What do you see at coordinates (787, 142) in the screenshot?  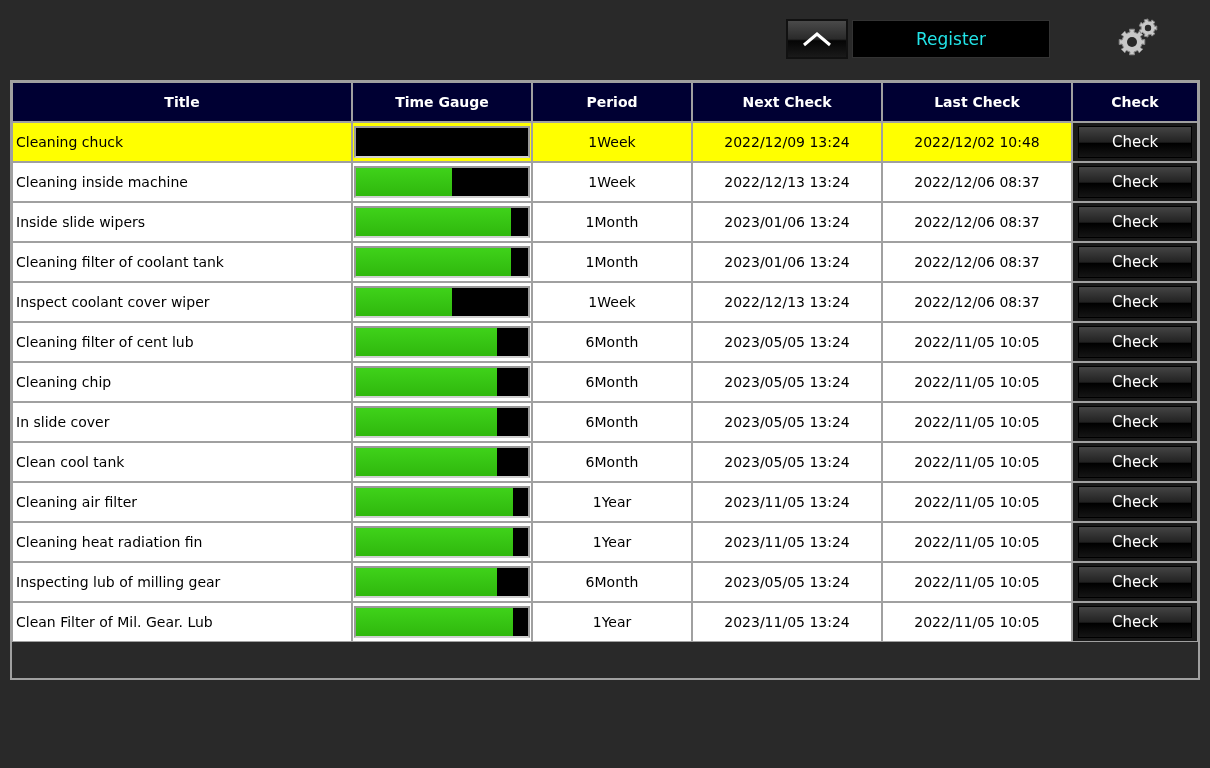 I see `next-check-cell: 2022/12/09 13:24` at bounding box center [787, 142].